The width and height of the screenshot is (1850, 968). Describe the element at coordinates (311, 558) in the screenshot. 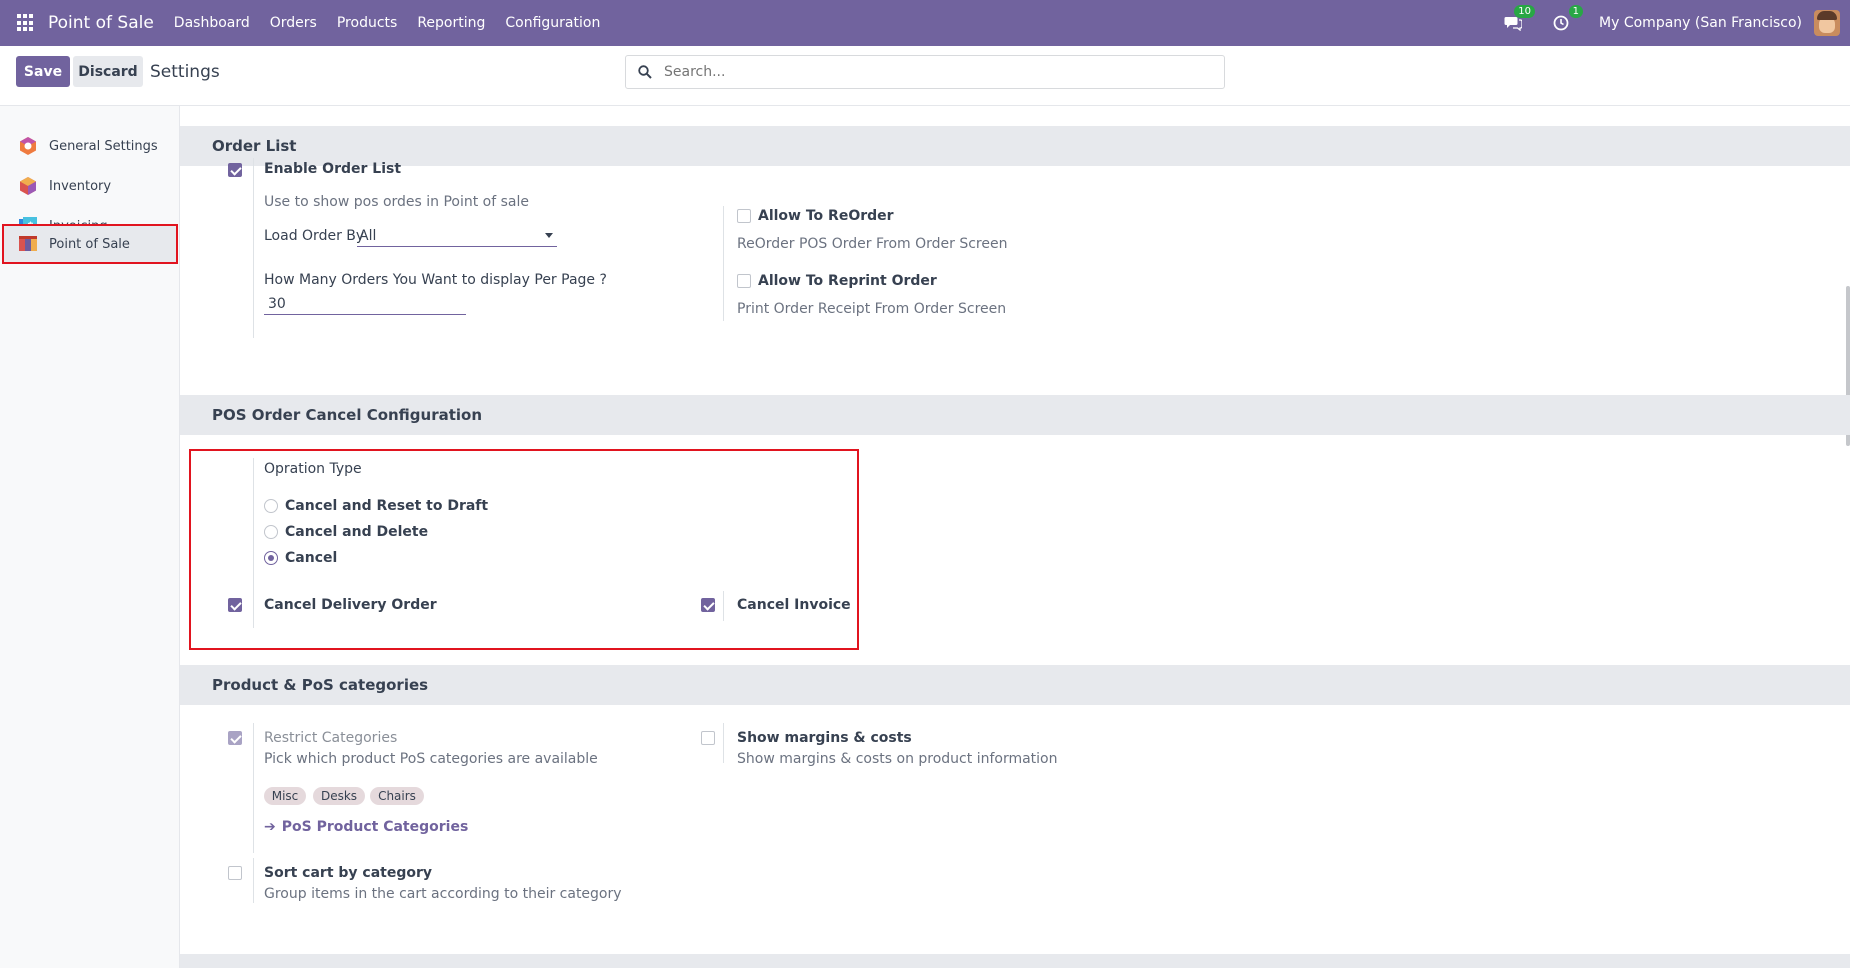

I see `radio-label: Cancel` at that location.